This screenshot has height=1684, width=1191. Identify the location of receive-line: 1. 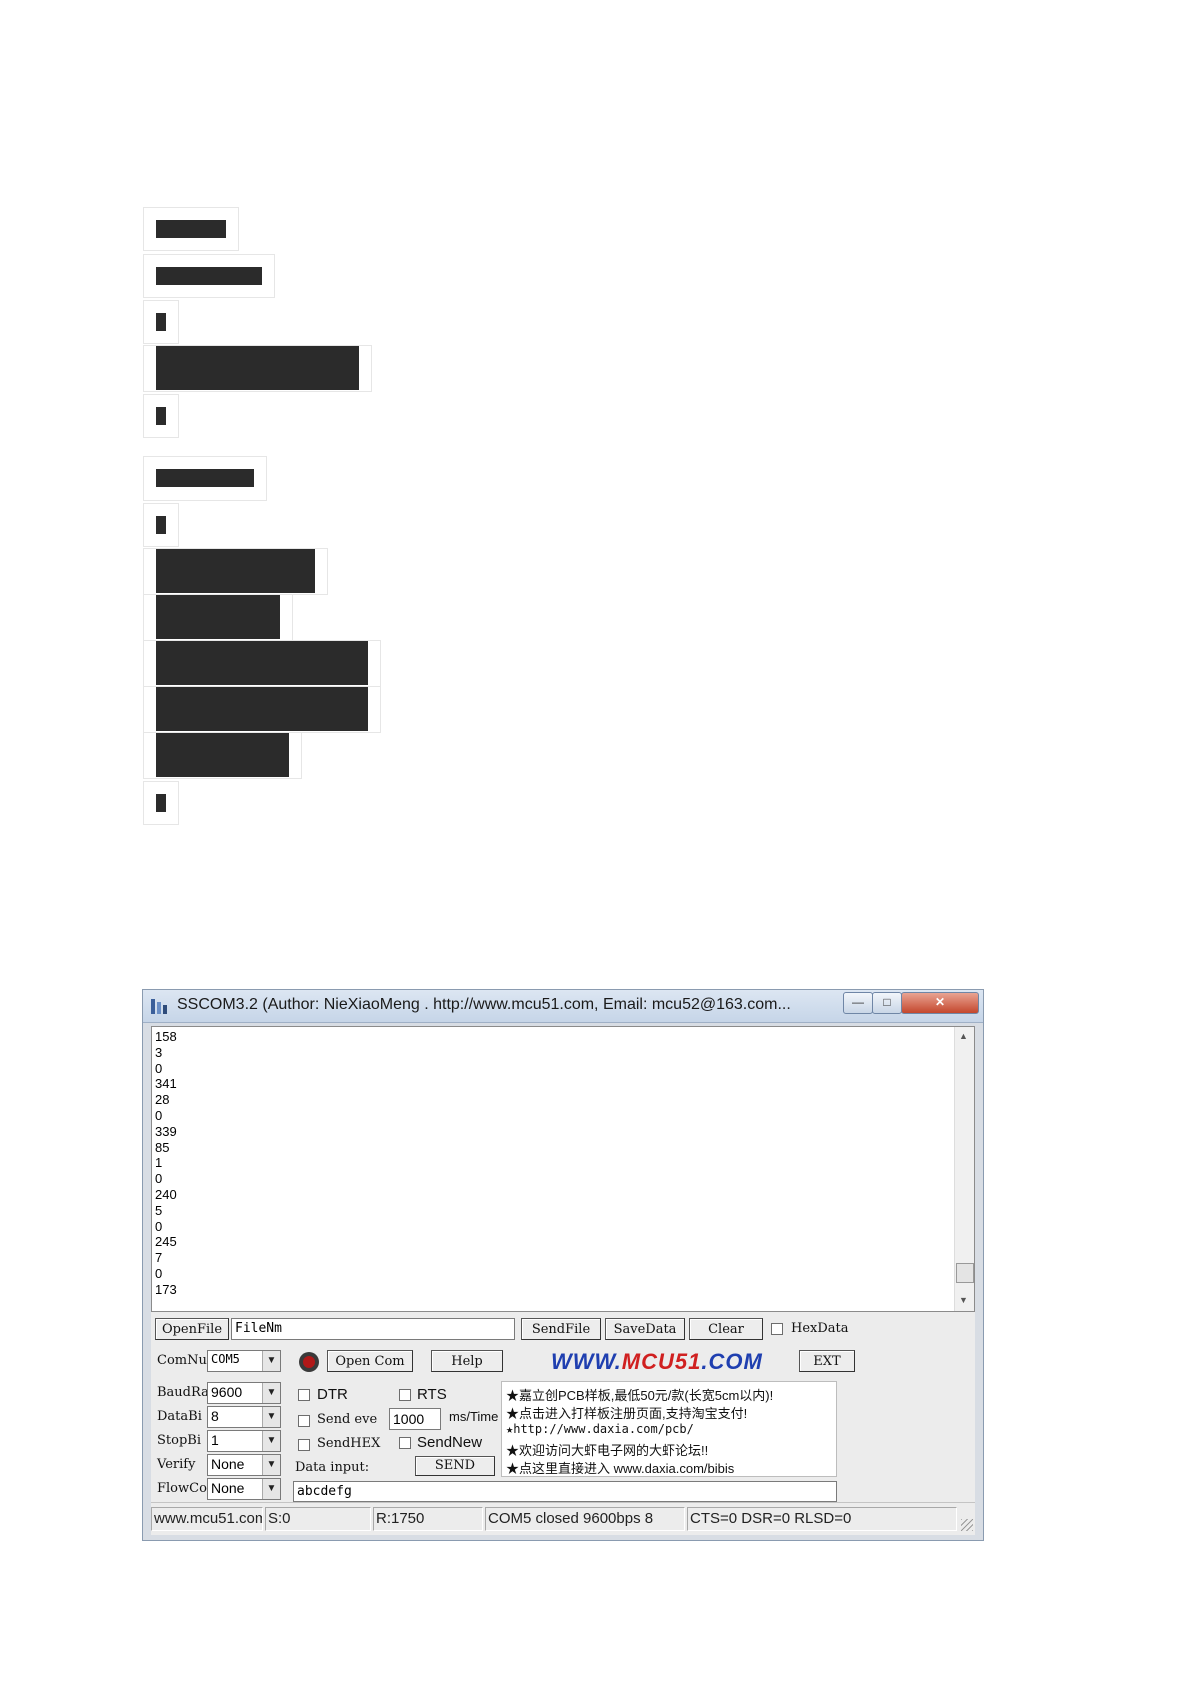
(159, 1163).